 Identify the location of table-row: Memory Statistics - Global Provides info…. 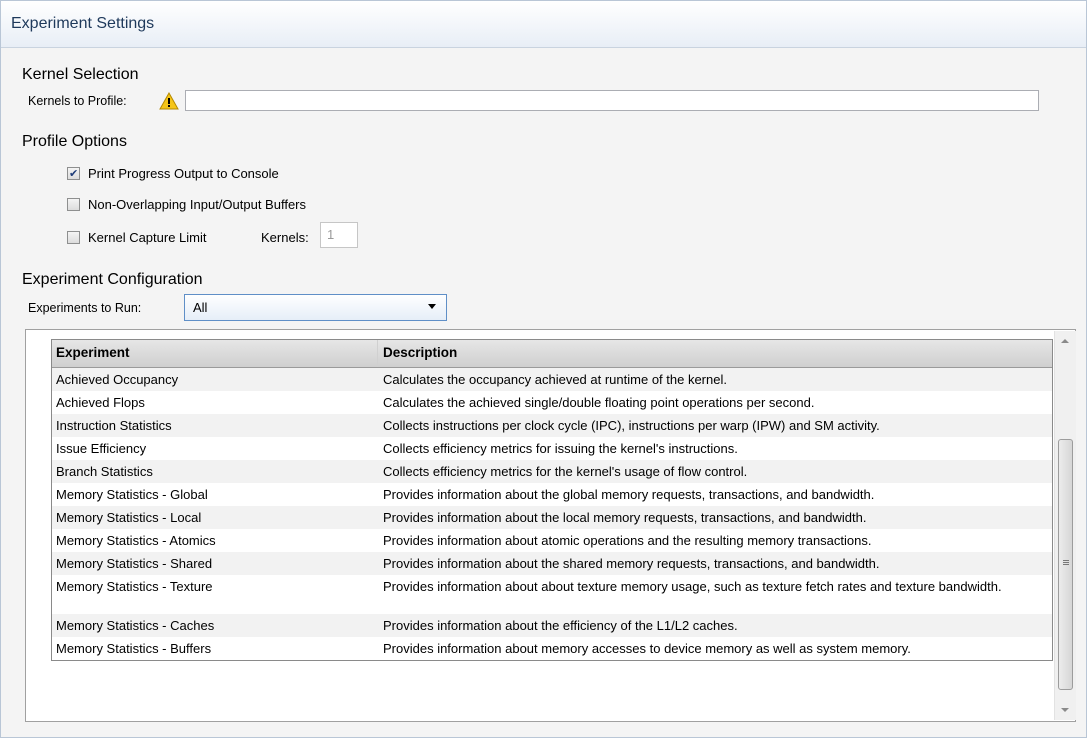
(552, 494).